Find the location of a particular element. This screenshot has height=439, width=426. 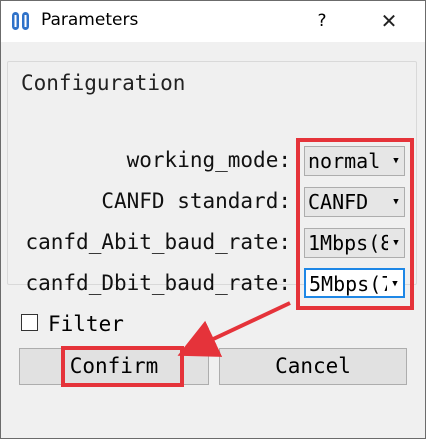

canfd-standard-select: CANFD ▼ is located at coordinates (354, 202).